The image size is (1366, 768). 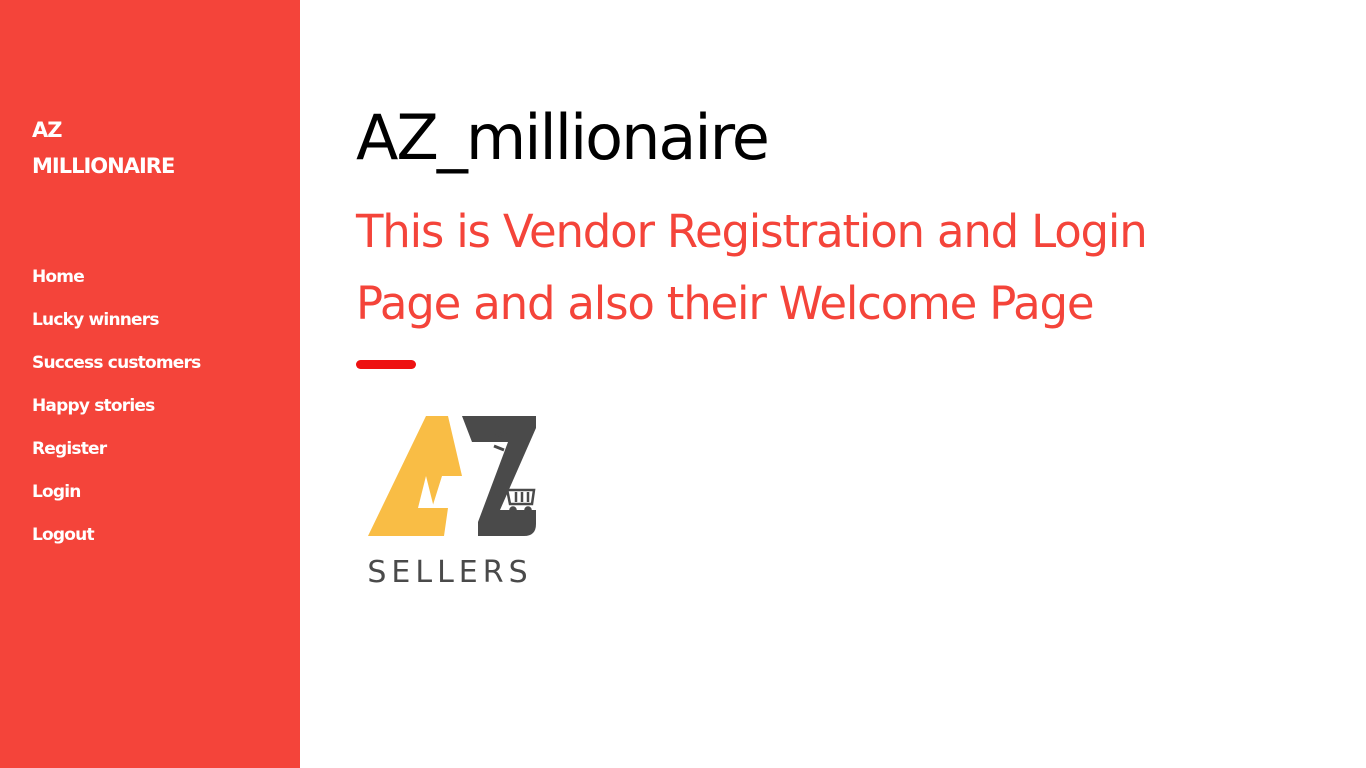 I want to click on page-title: AZ_millionaire, so click(x=563, y=137).